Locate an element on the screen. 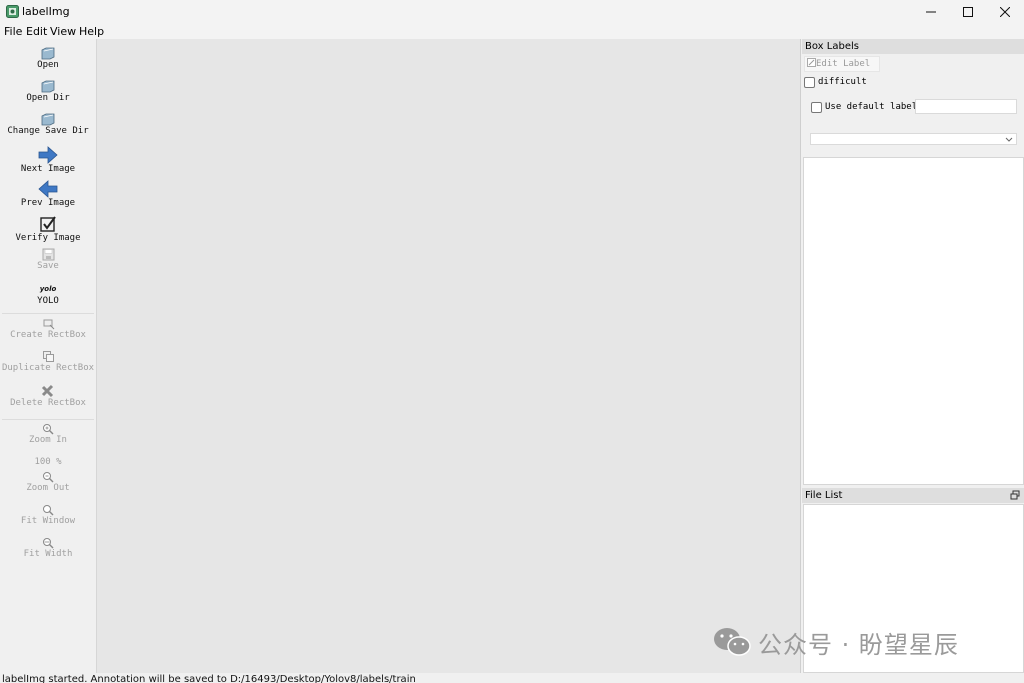 The image size is (1024, 683). menu-view: View is located at coordinates (63, 31).